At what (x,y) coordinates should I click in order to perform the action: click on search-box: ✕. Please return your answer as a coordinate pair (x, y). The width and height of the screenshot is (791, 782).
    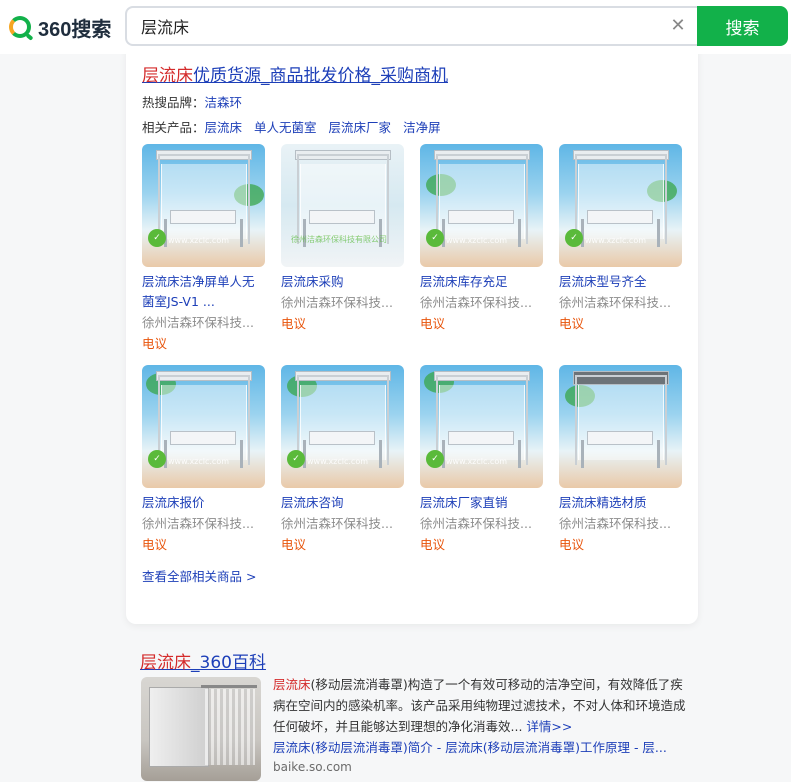
    Looking at the image, I should click on (411, 26).